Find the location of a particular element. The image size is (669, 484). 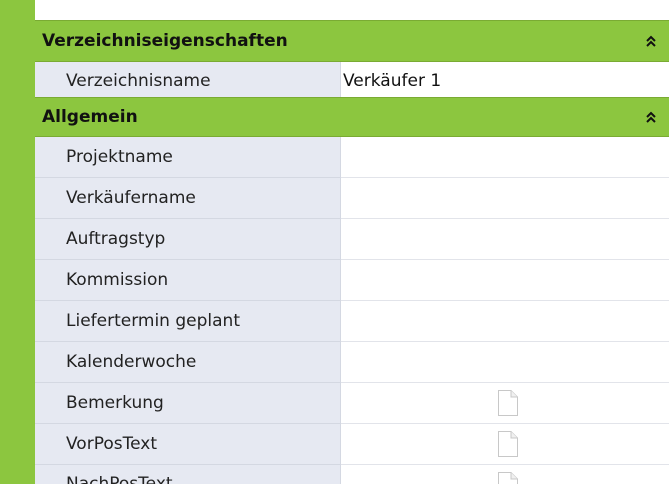

property-label-cell: Kommission is located at coordinates (188, 280).